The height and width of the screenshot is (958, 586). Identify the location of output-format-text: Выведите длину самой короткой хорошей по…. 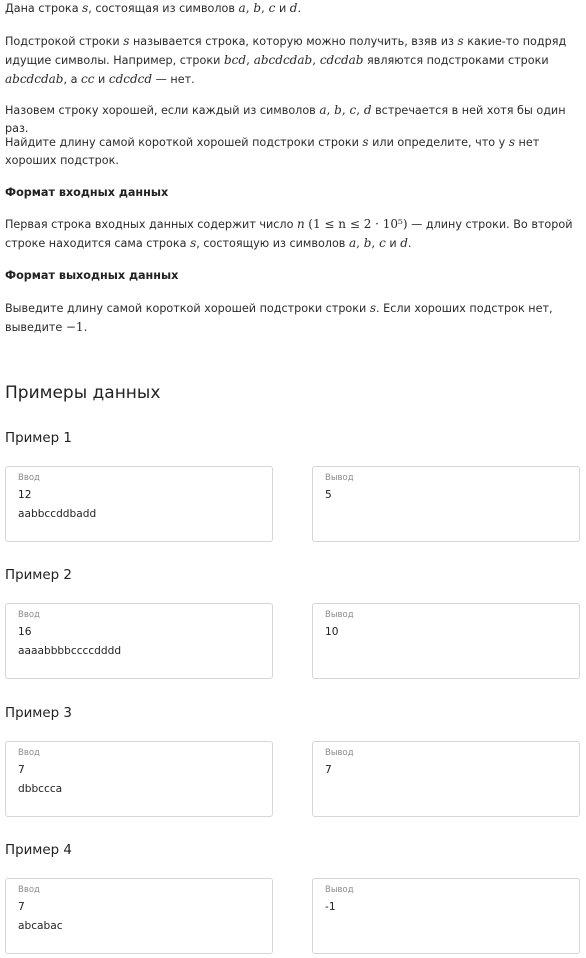
(279, 317).